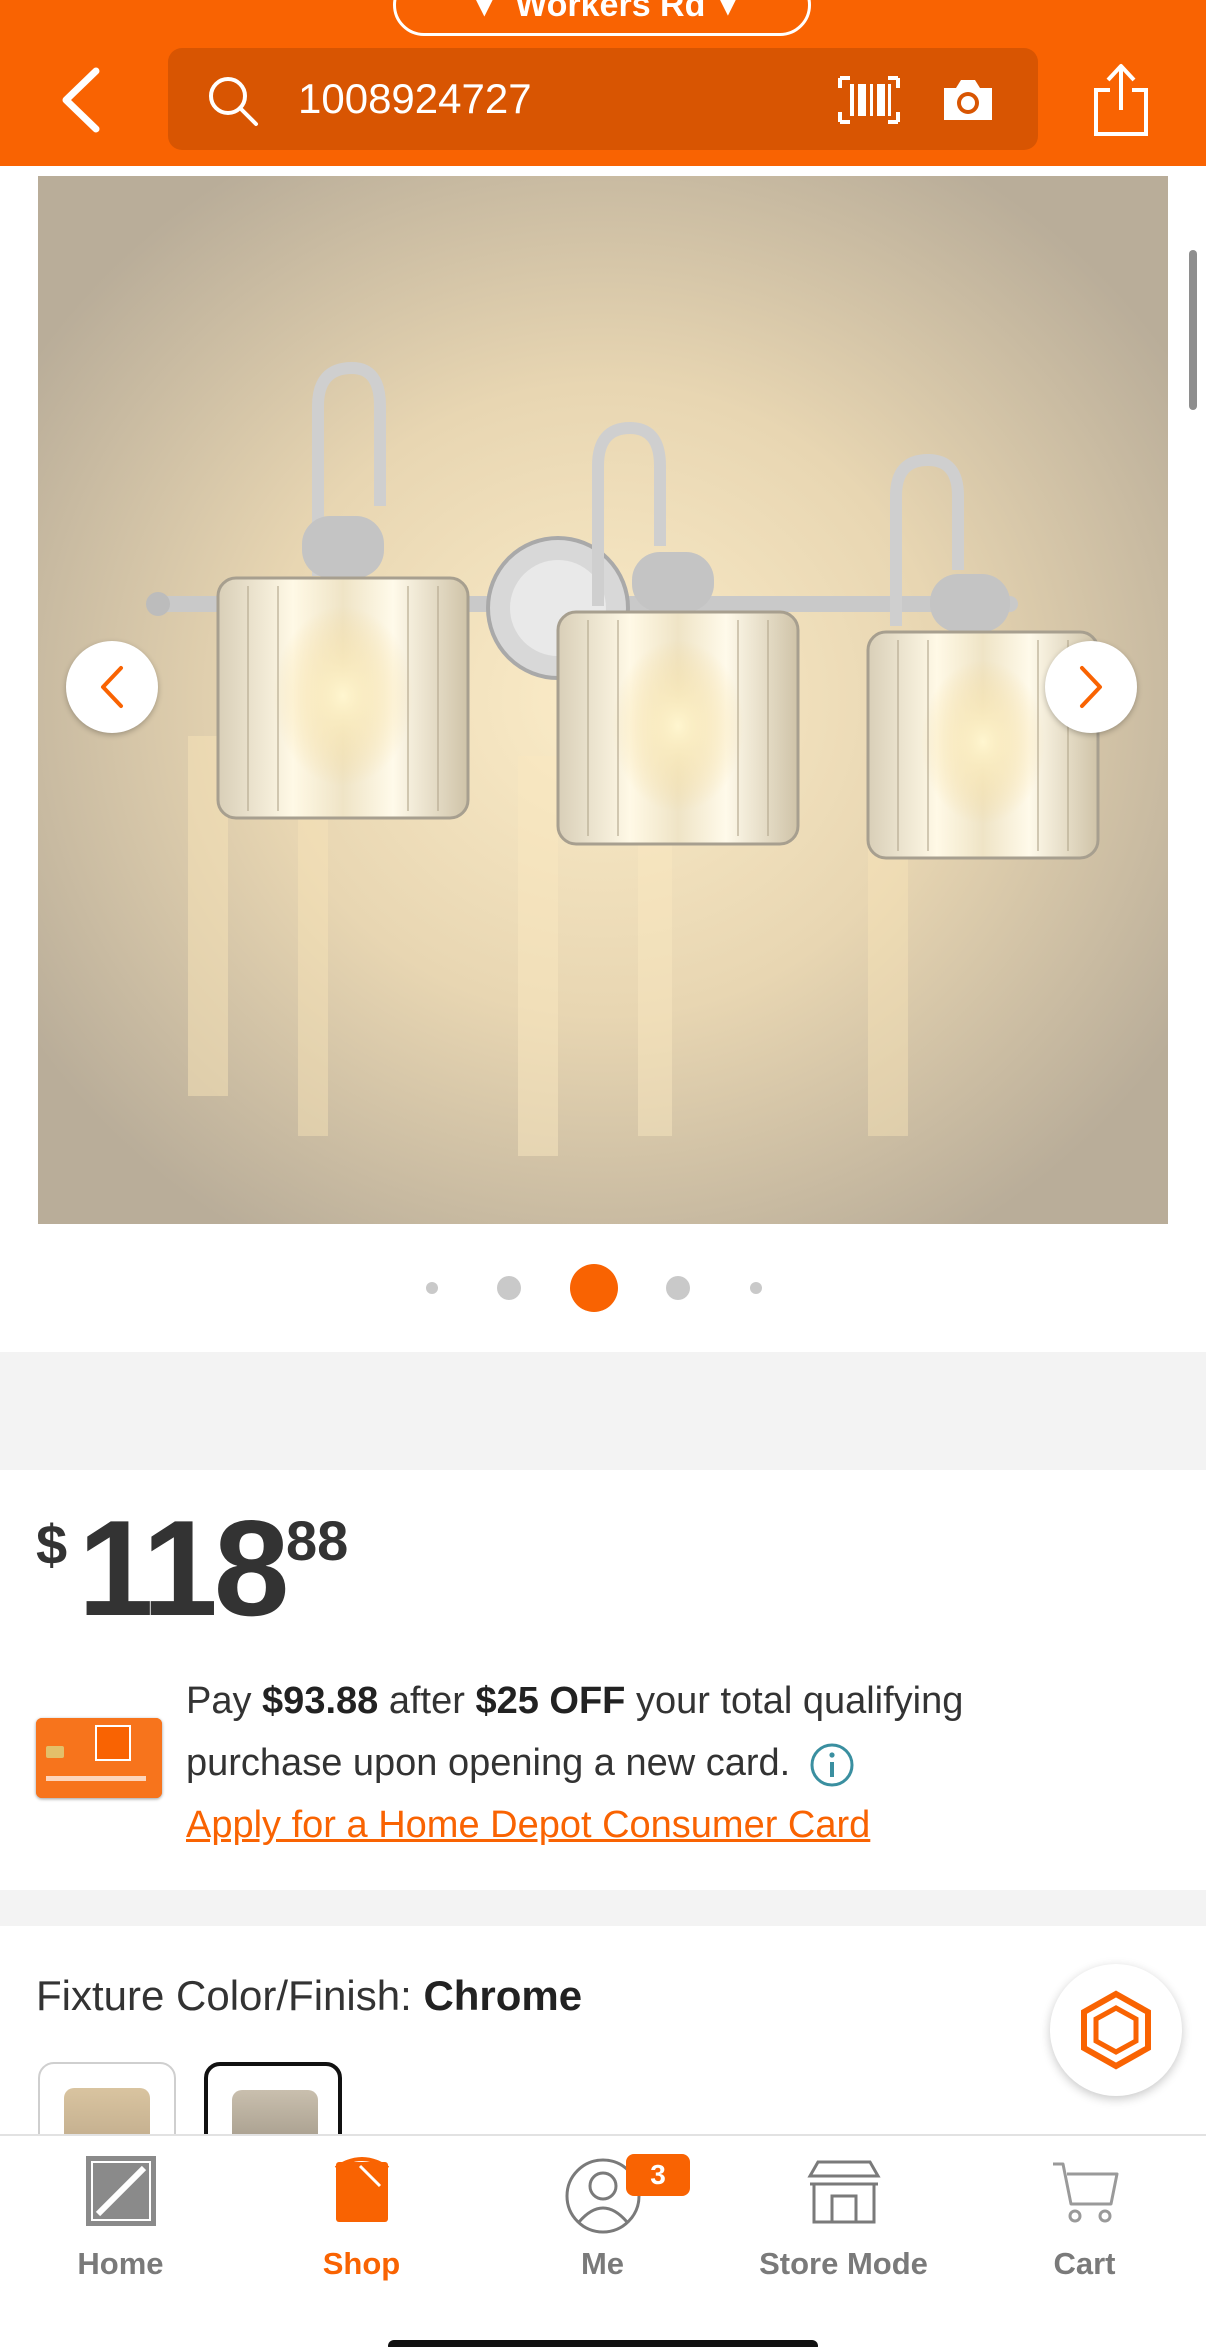 The height and width of the screenshot is (2347, 1206). Describe the element at coordinates (832, 1765) in the screenshot. I see `info-icon` at that location.